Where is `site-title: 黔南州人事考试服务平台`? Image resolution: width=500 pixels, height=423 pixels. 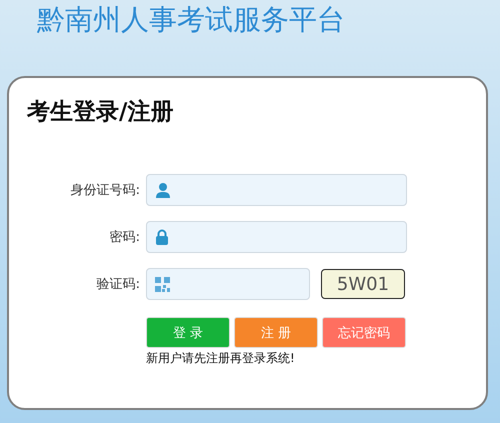 site-title: 黔南州人事考试服务平台 is located at coordinates (191, 20).